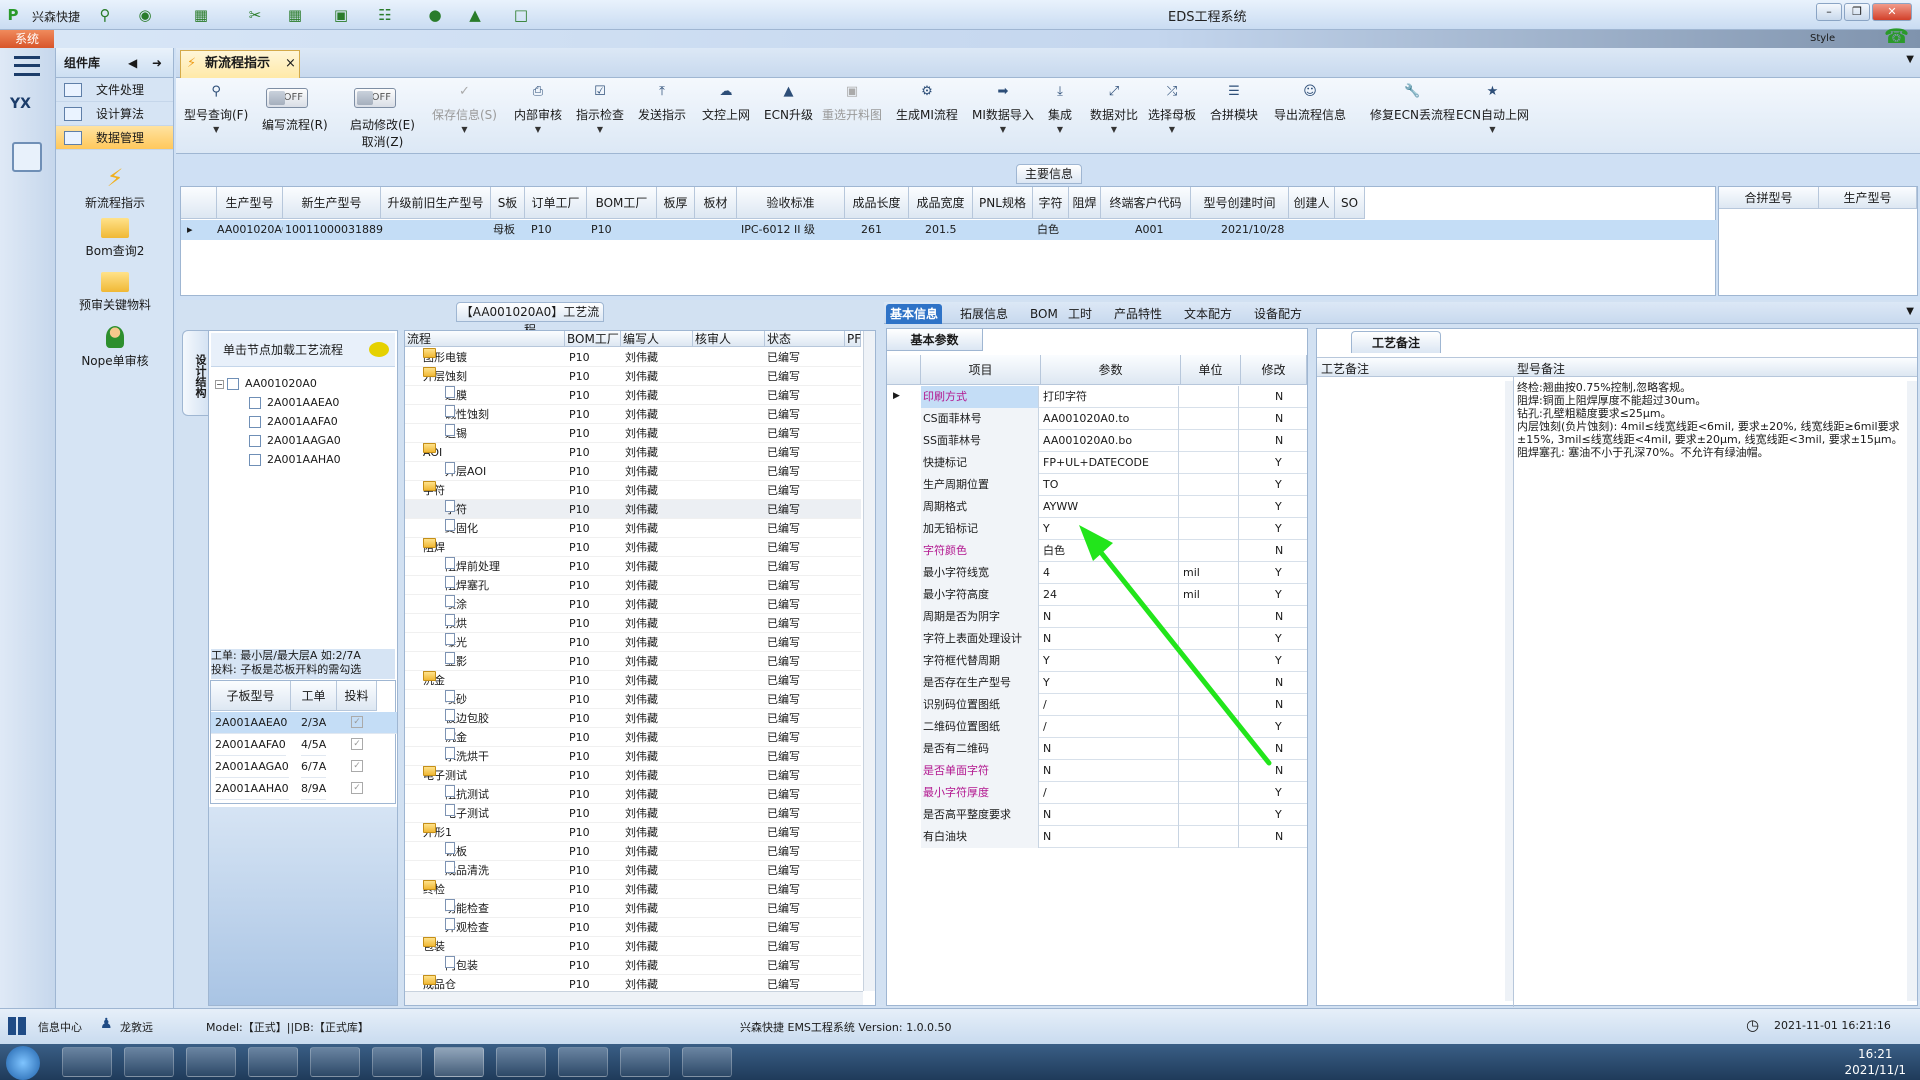 This screenshot has width=1920, height=1080. Describe the element at coordinates (293, 421) in the screenshot. I see `tree-node: 2A001AAFA0` at that location.